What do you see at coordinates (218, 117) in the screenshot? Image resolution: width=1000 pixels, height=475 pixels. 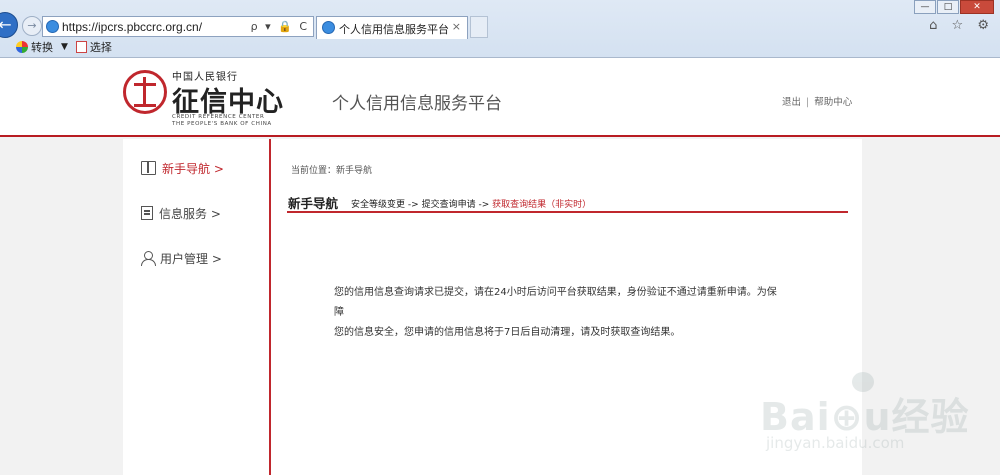 I see `logo-english-line-1: CREDIT REFERENCE CENTER` at bounding box center [218, 117].